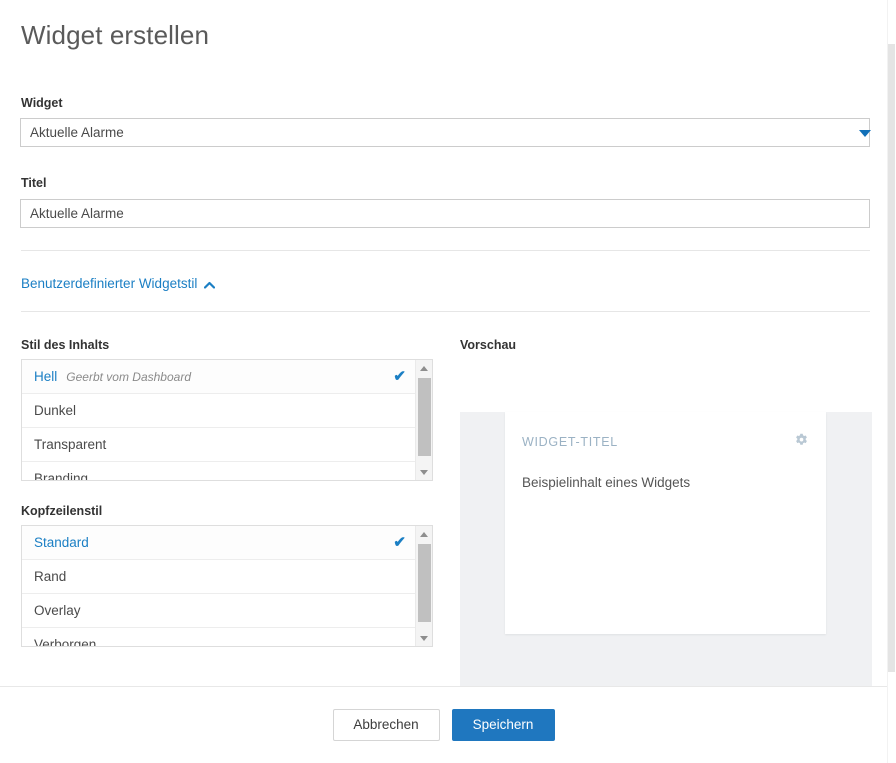 The width and height of the screenshot is (896, 763). What do you see at coordinates (128, 376) in the screenshot?
I see `list-item-note: Geerbt vom Dashboard` at bounding box center [128, 376].